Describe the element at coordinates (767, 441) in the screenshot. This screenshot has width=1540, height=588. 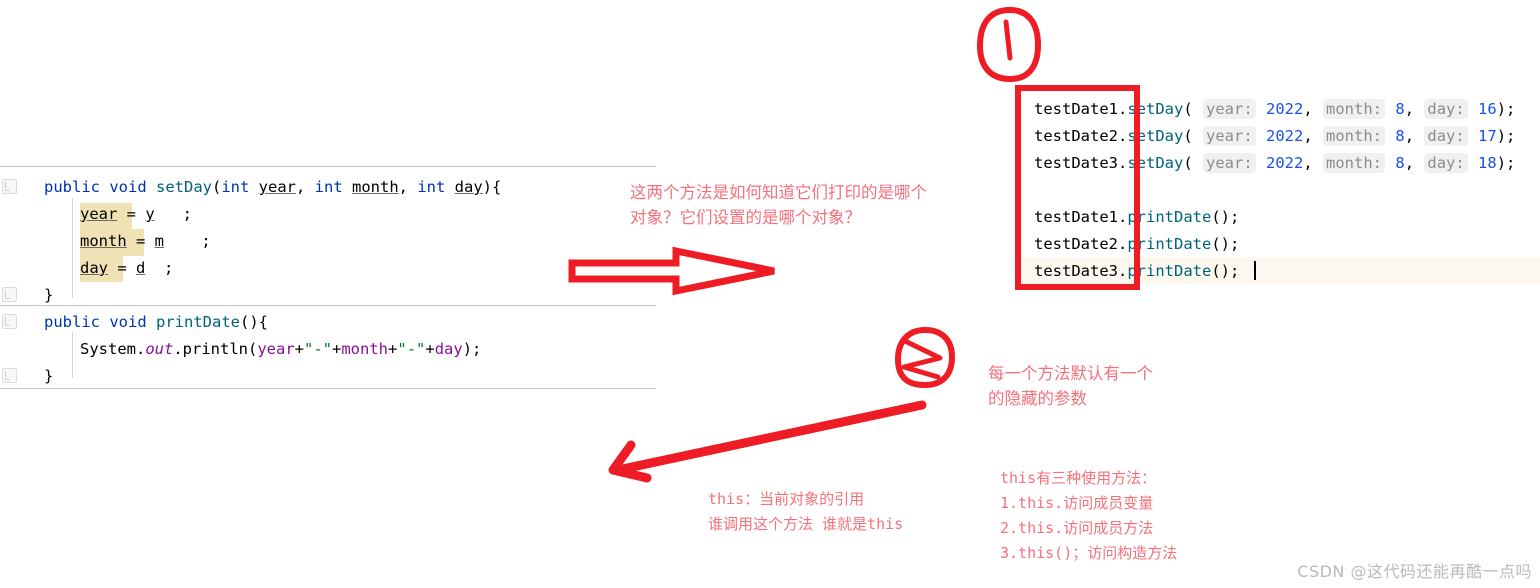
I see `diagonal-arrow-icon` at that location.